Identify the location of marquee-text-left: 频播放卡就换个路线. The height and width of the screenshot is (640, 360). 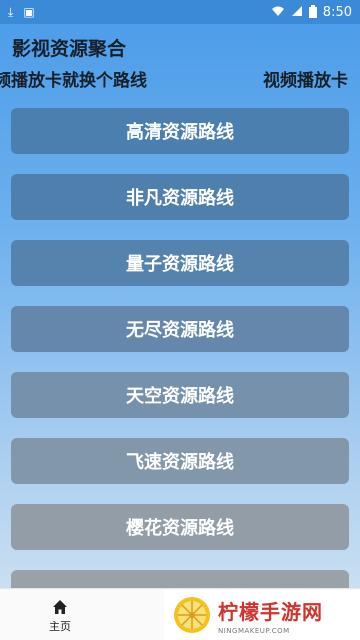
(73, 81).